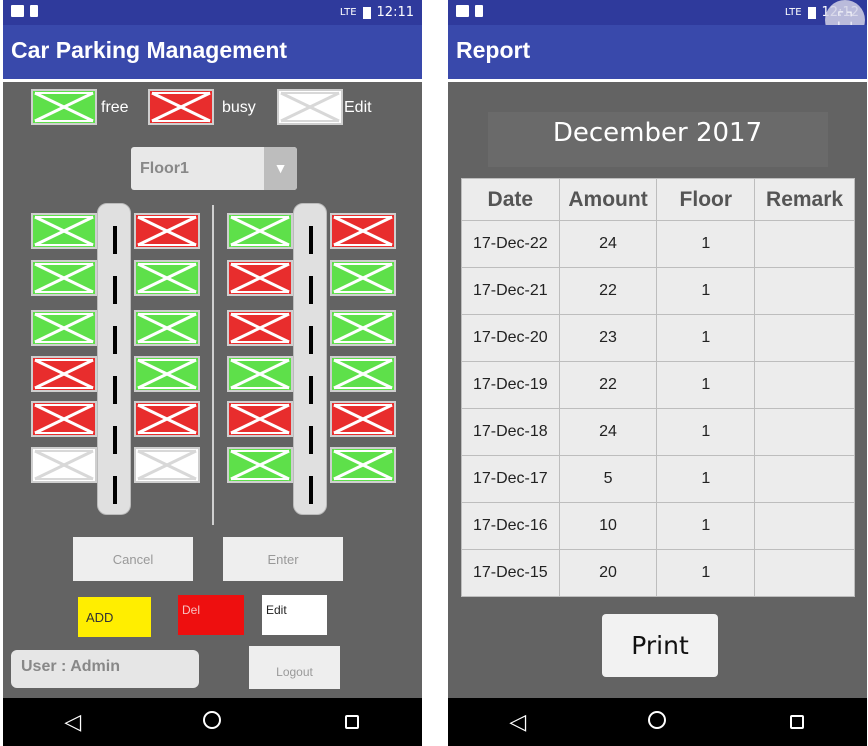 The image size is (868, 746). I want to click on driving-lane-left, so click(114, 359).